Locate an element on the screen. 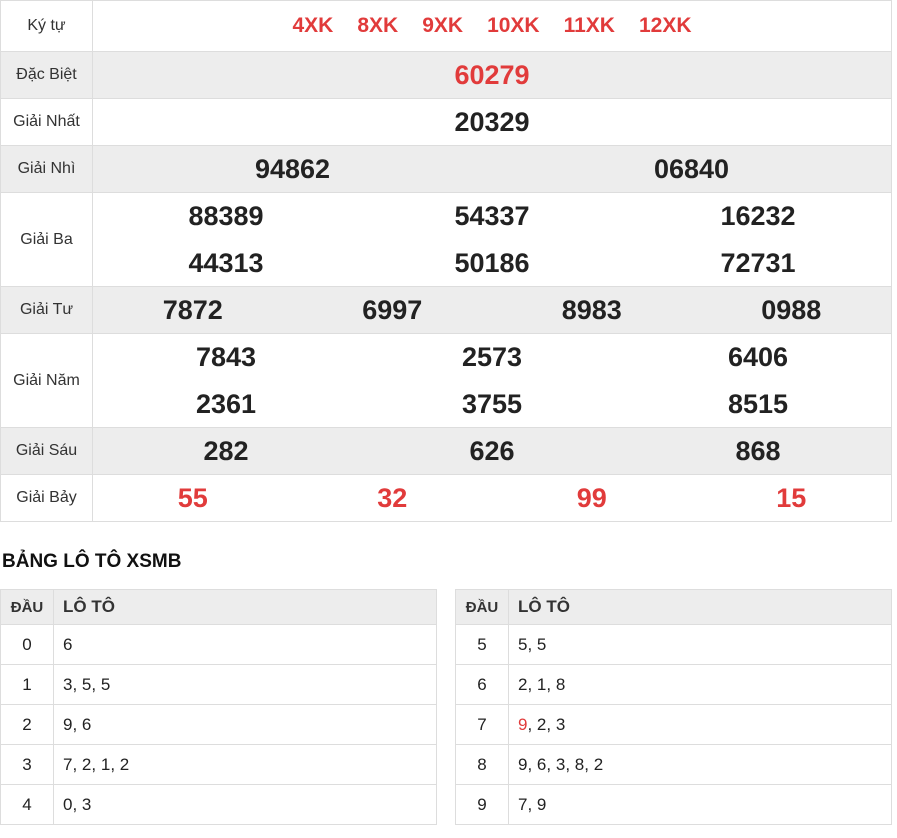 The height and width of the screenshot is (838, 897). prize-row: Giải Ba 88389 54337 16232 44313 50186 72731 is located at coordinates (446, 239).